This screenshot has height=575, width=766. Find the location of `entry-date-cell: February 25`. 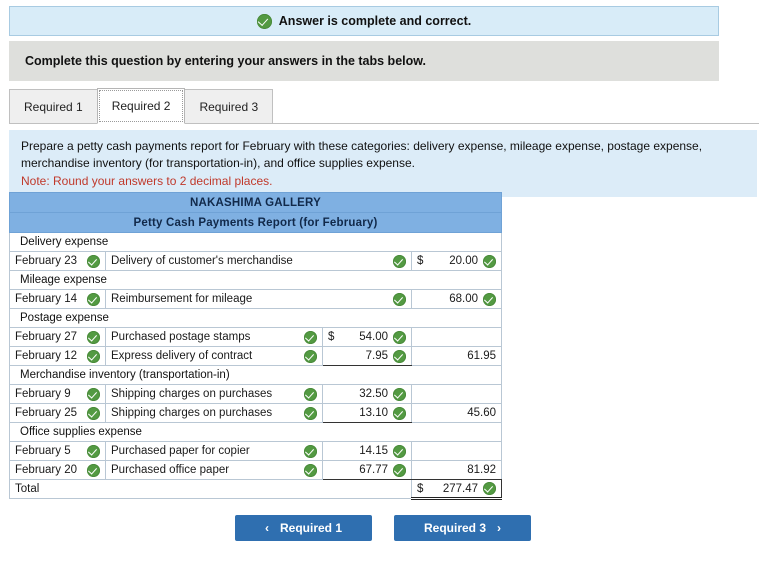

entry-date-cell: February 25 is located at coordinates (57, 413).